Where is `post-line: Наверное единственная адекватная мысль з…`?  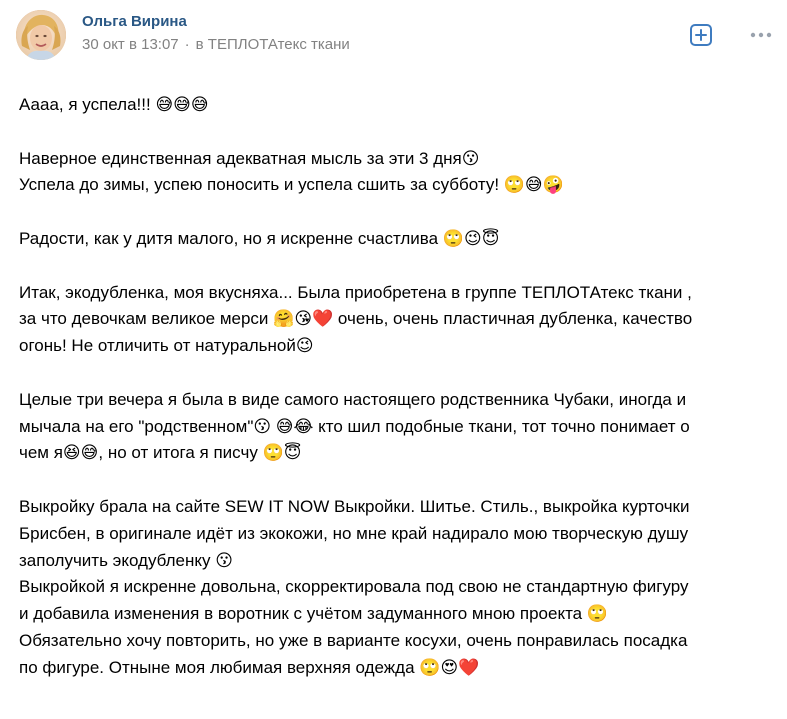
post-line: Наверное единственная адекватная мысль з… is located at coordinates (249, 158).